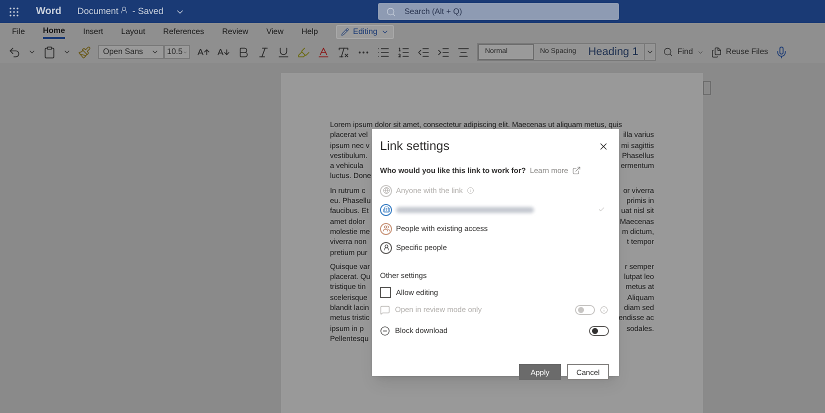 Image resolution: width=825 pixels, height=413 pixels. Describe the element at coordinates (613, 52) in the screenshot. I see `style-option: Heading 1` at that location.